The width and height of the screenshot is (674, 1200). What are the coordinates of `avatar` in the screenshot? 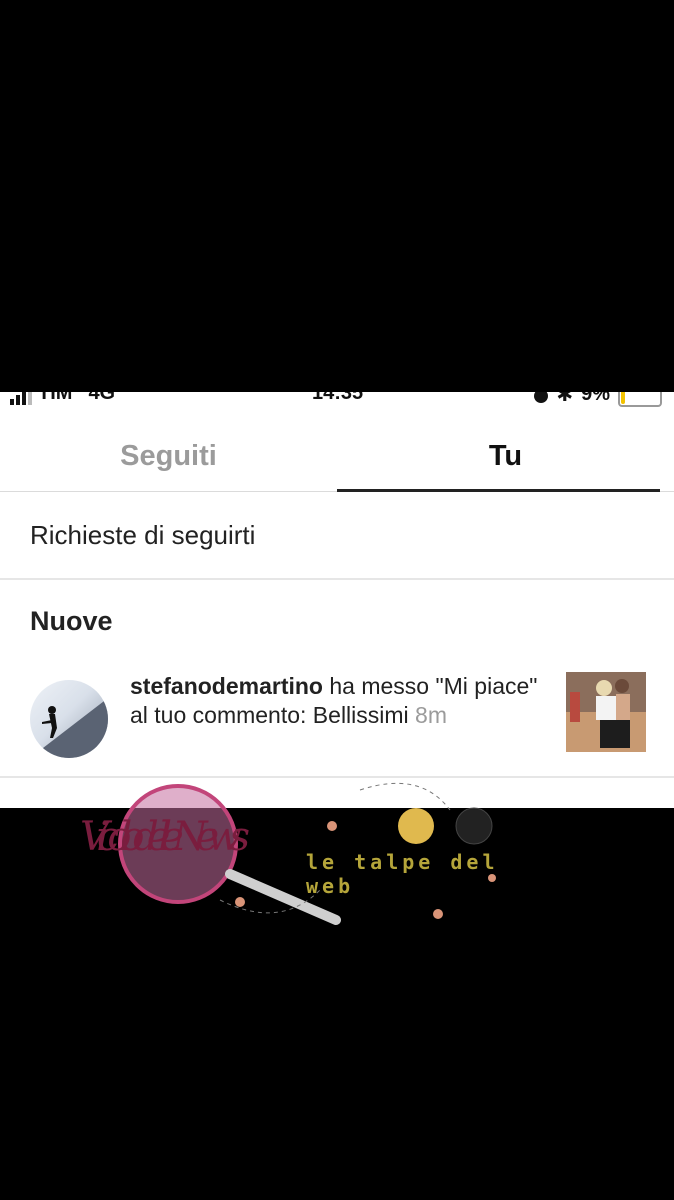 It's located at (69, 719).